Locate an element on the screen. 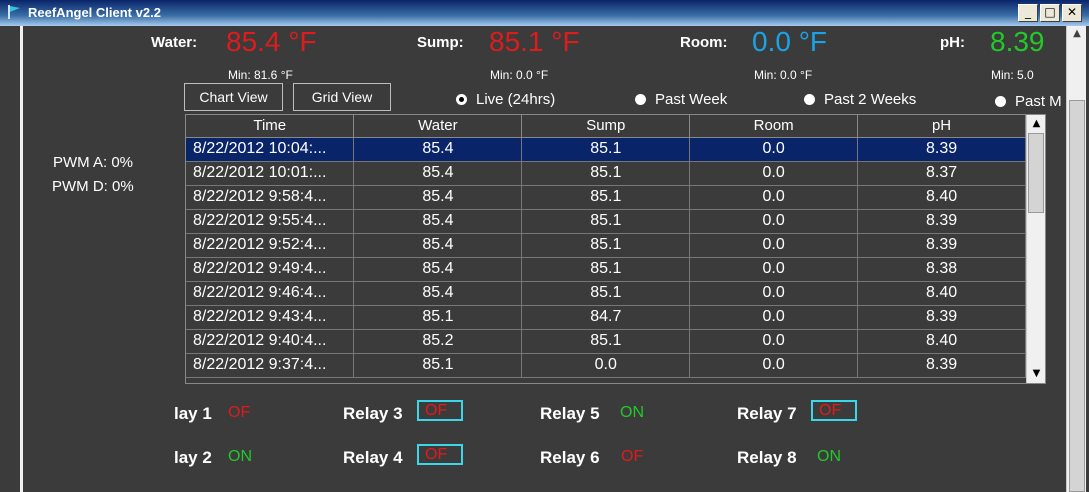 The height and width of the screenshot is (492, 1089). grid-view-button: Grid View is located at coordinates (342, 97).